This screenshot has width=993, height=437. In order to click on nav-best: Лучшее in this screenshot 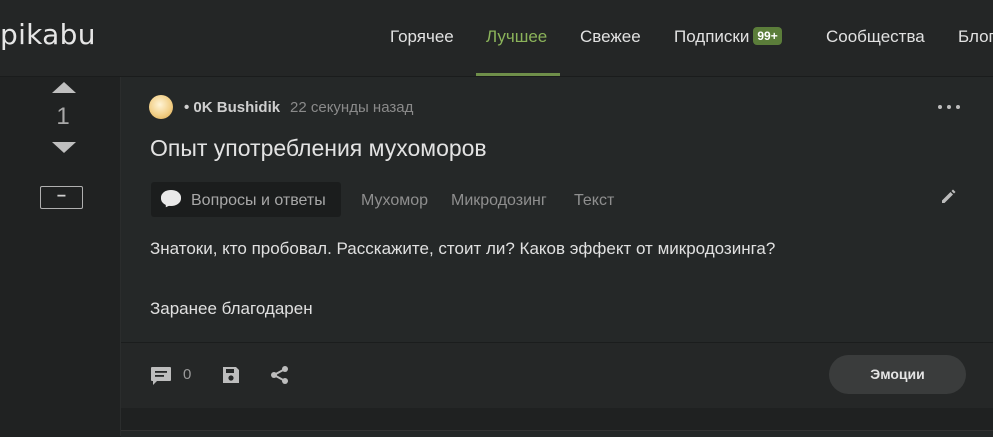, I will do `click(516, 37)`.